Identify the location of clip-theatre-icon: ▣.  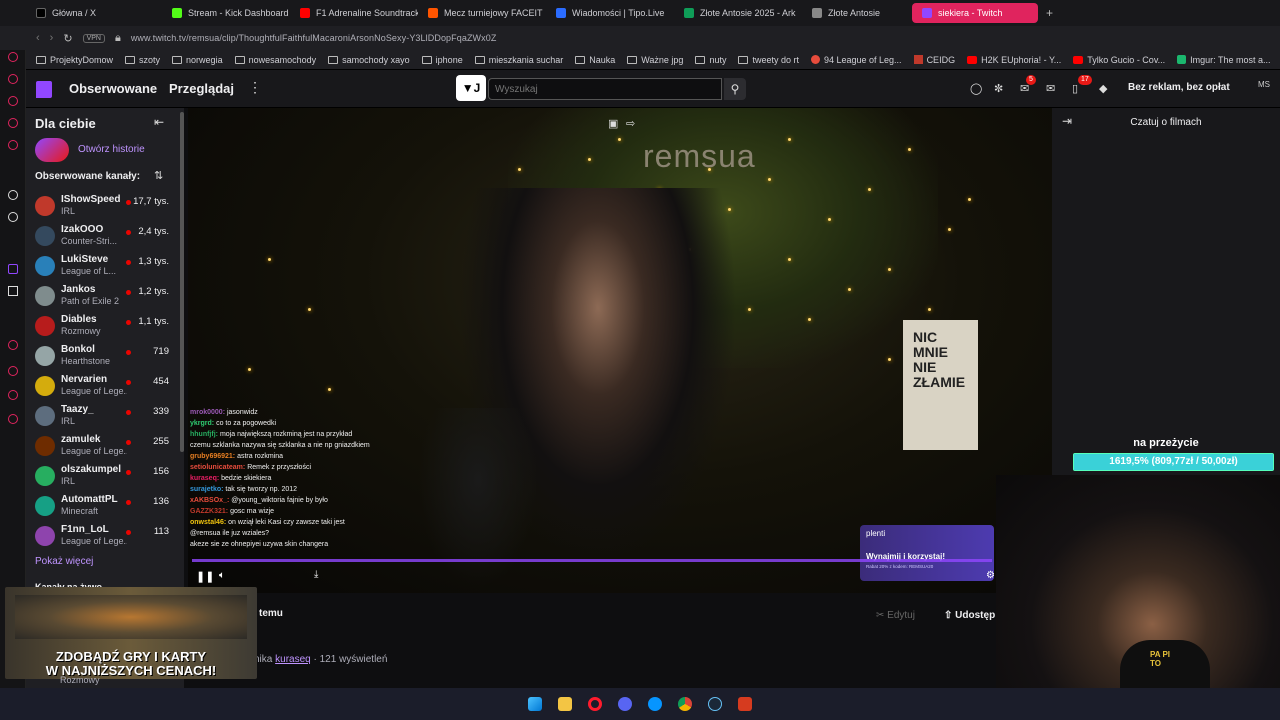
(613, 123).